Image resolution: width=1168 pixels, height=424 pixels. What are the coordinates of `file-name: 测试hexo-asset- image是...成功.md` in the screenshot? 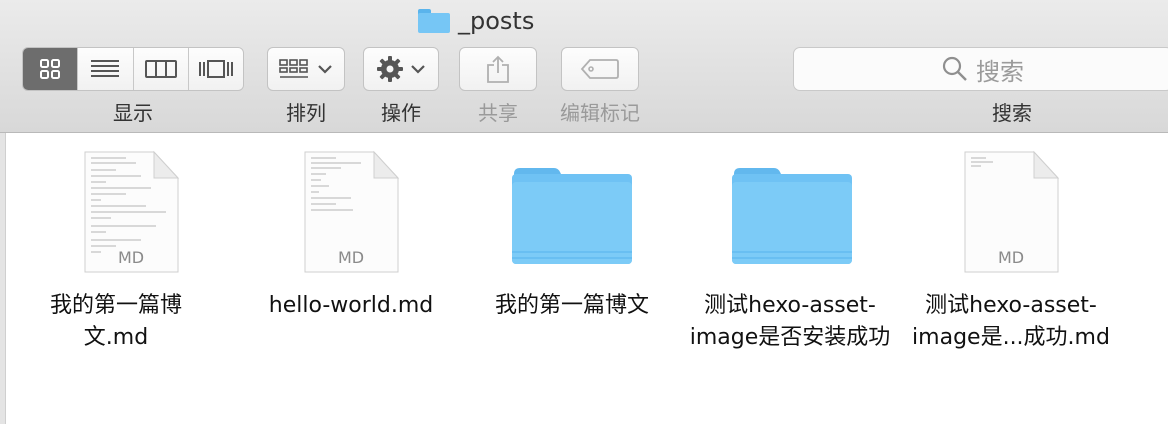 It's located at (1011, 322).